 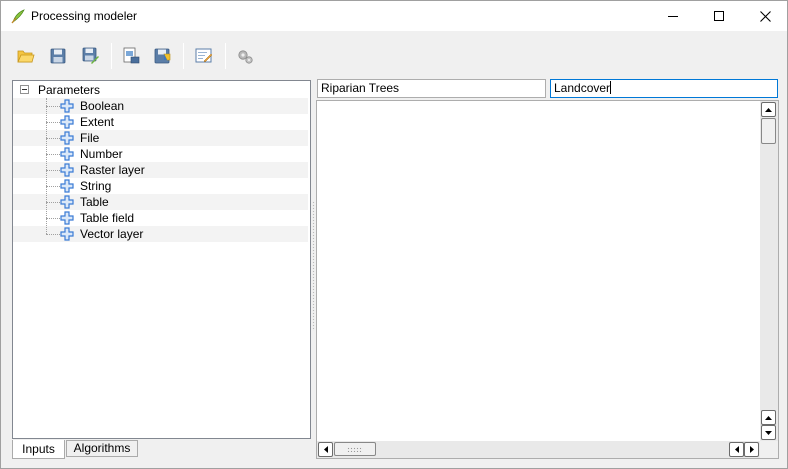 I want to click on tab-algorithms: Algorithms, so click(x=102, y=448).